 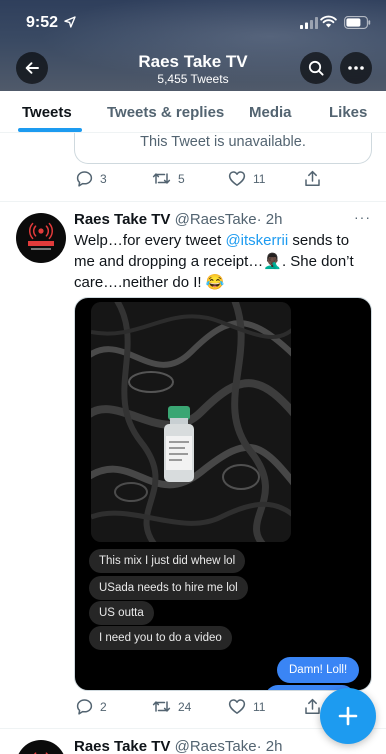 What do you see at coordinates (165, 112) in the screenshot?
I see `tab-tweets-replies: Tweets & replies` at bounding box center [165, 112].